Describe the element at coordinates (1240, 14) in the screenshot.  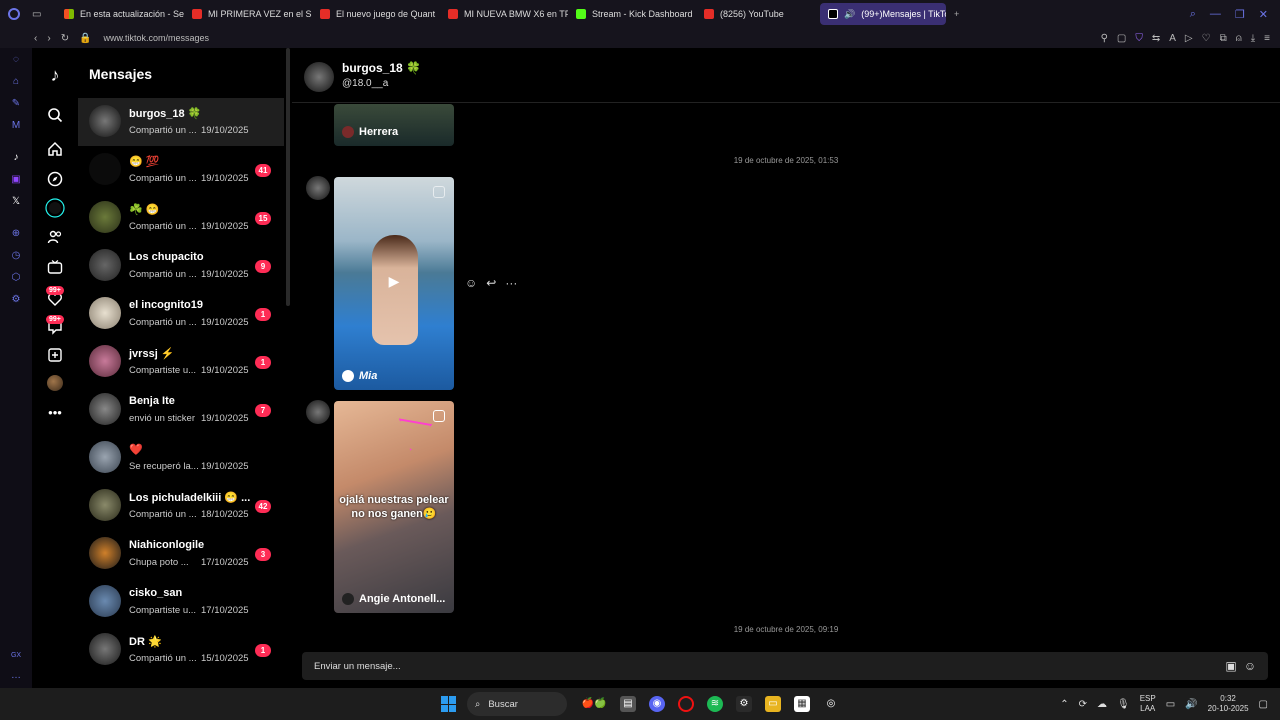
I see `maximize-icon: ❐` at that location.